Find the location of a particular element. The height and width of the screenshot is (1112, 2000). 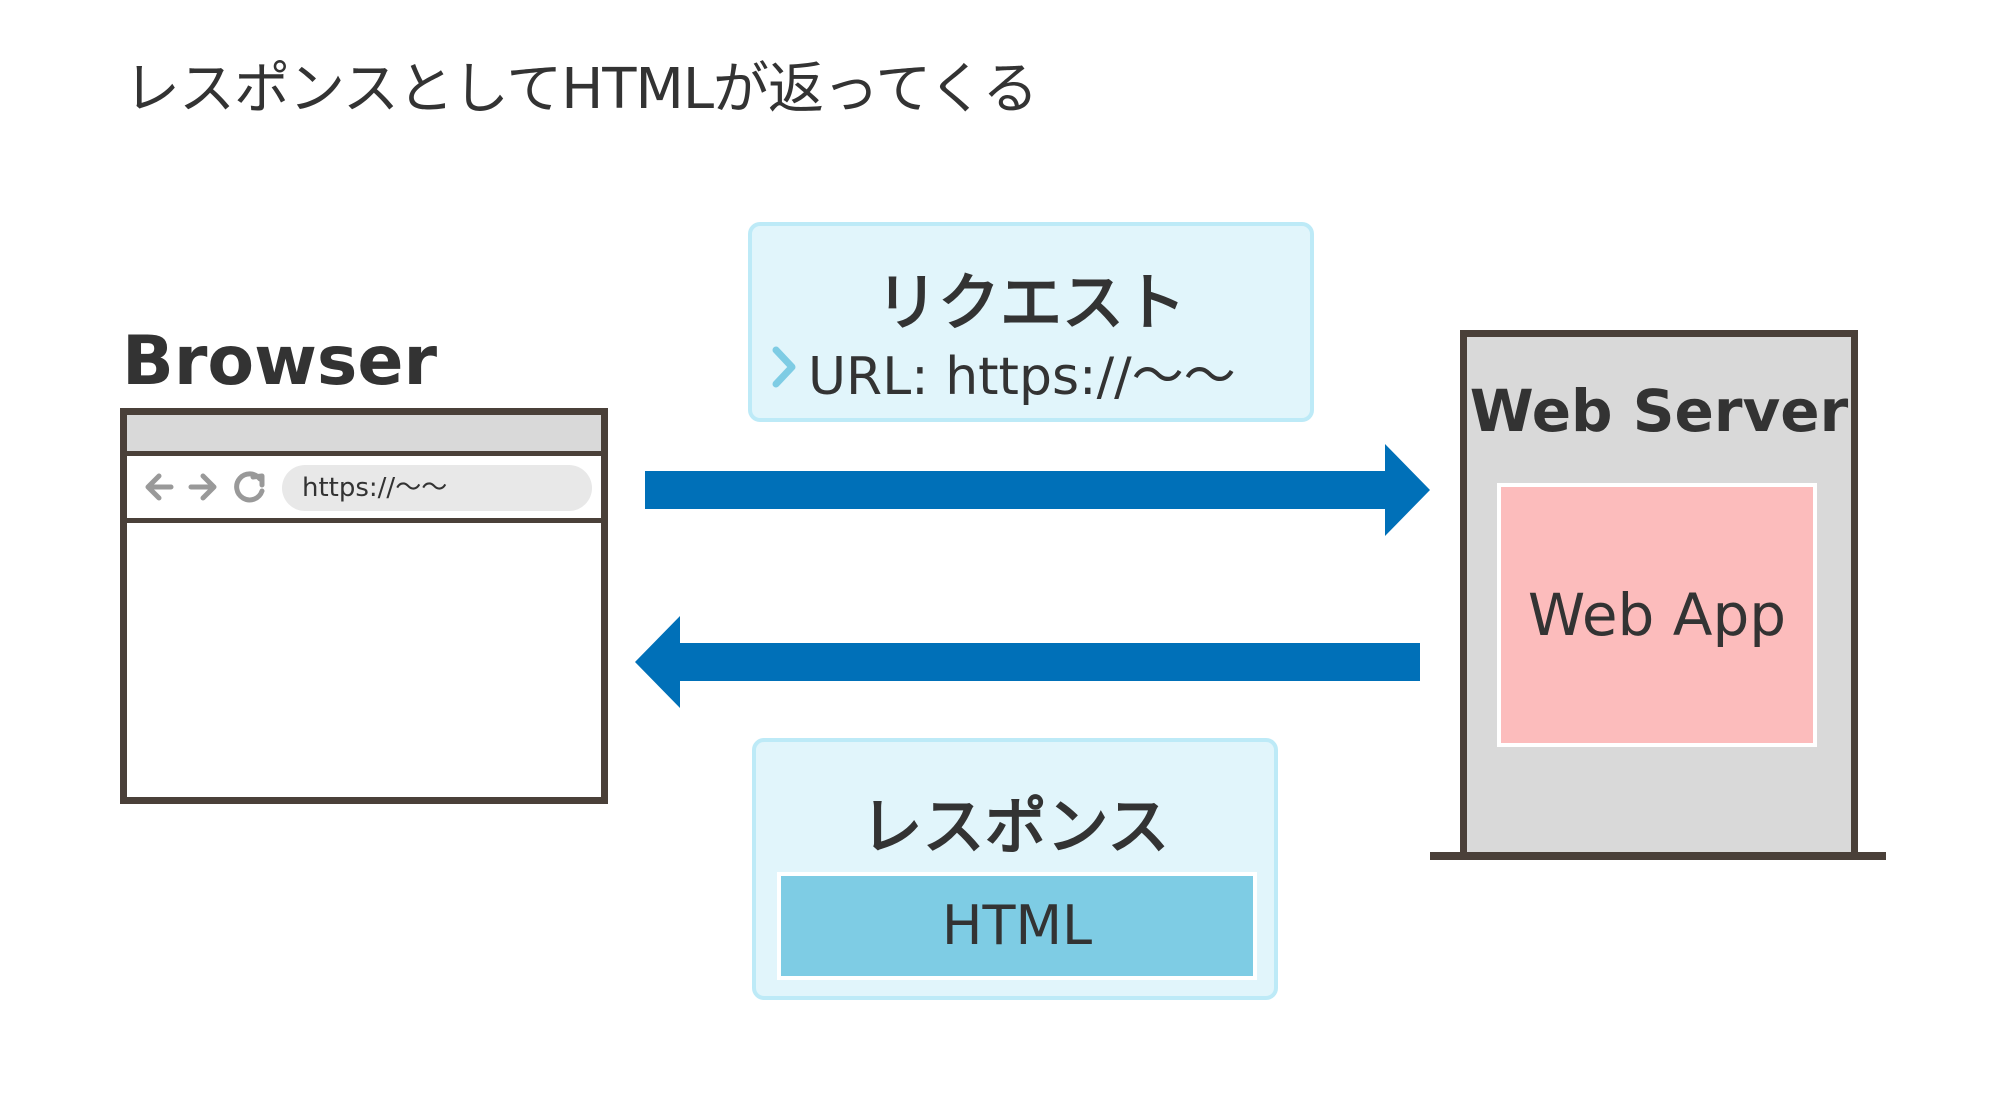

request-callout: リクエスト URL: https://〜〜 is located at coordinates (1031, 322).